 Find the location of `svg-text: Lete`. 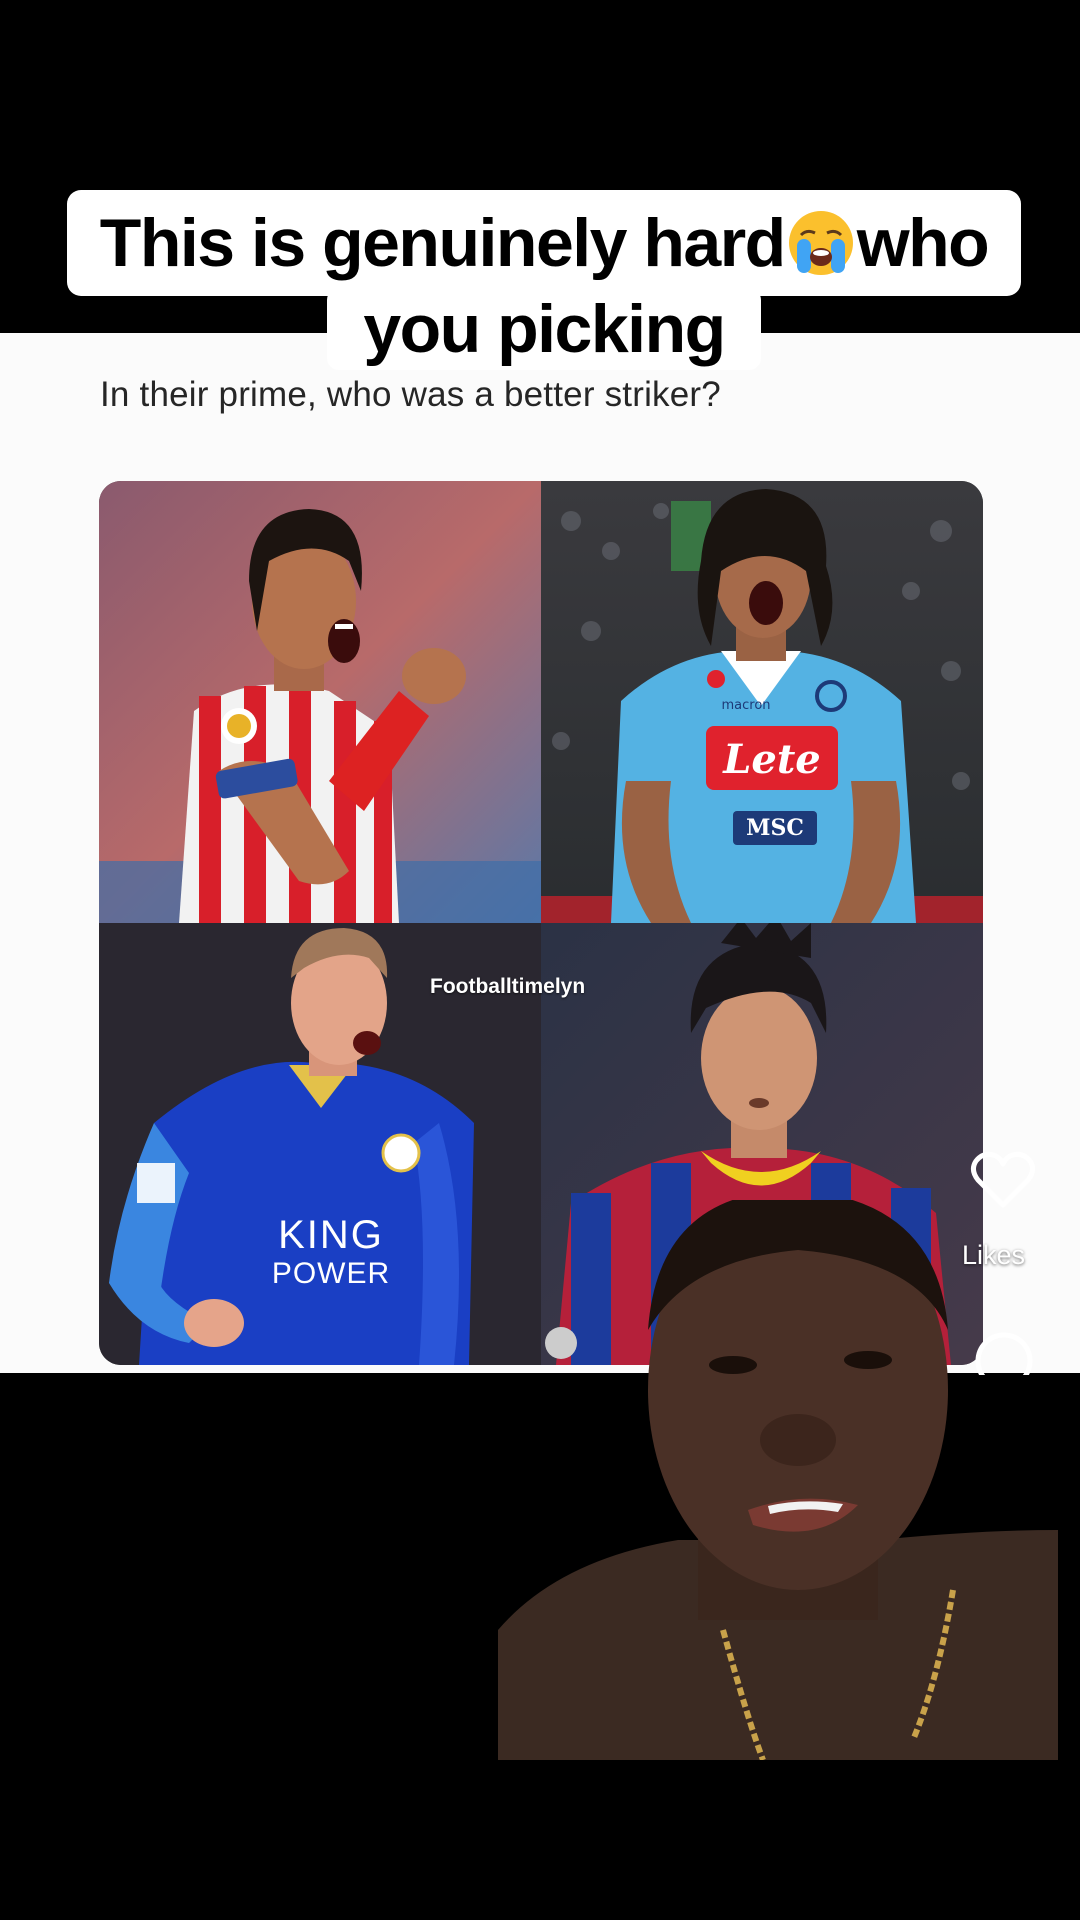

svg-text: Lete is located at coordinates (771, 759).